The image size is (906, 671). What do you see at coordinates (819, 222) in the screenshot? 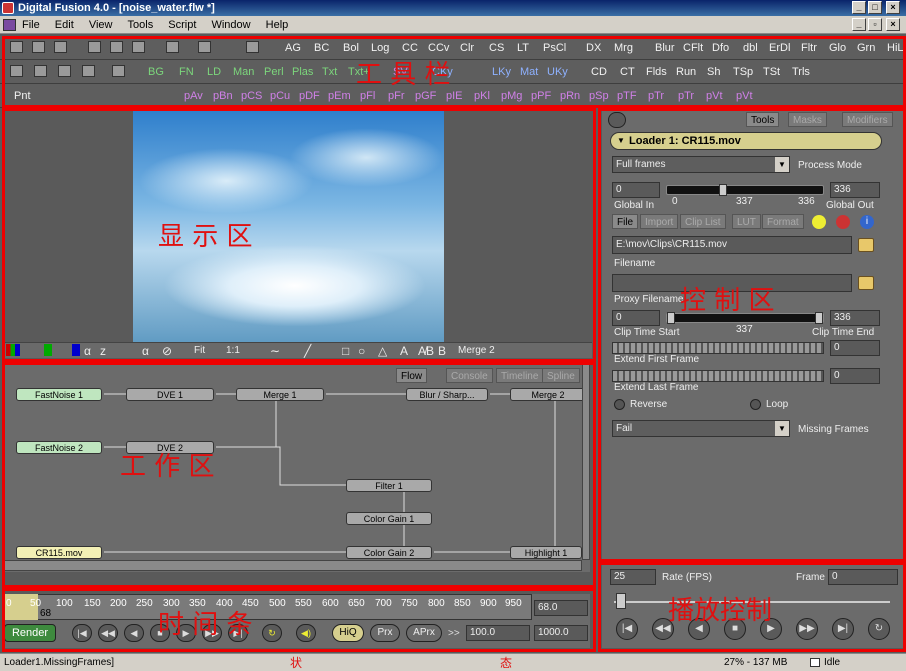
I see `radiation-icon` at bounding box center [819, 222].